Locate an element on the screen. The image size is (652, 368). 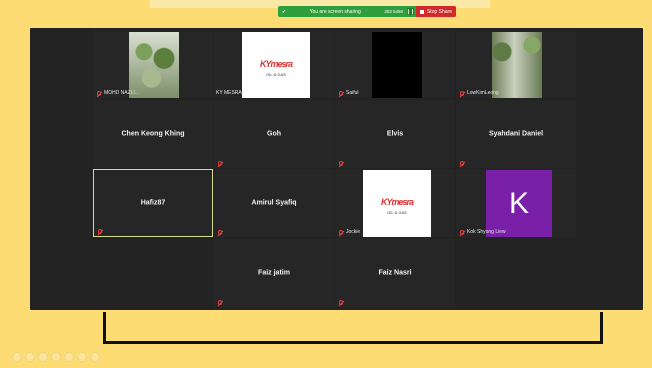
participant-name: Faiz Nasri is located at coordinates (395, 273).